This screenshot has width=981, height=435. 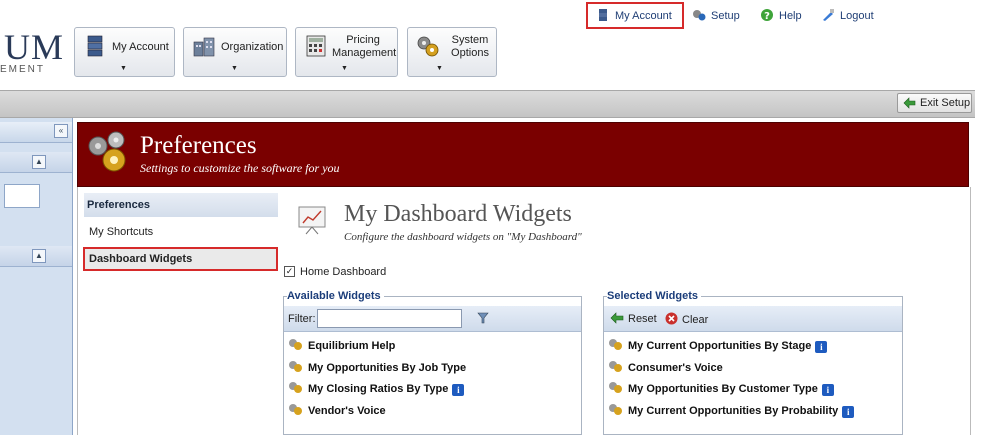 I want to click on preferences-nav-header: Preferences, so click(x=181, y=205).